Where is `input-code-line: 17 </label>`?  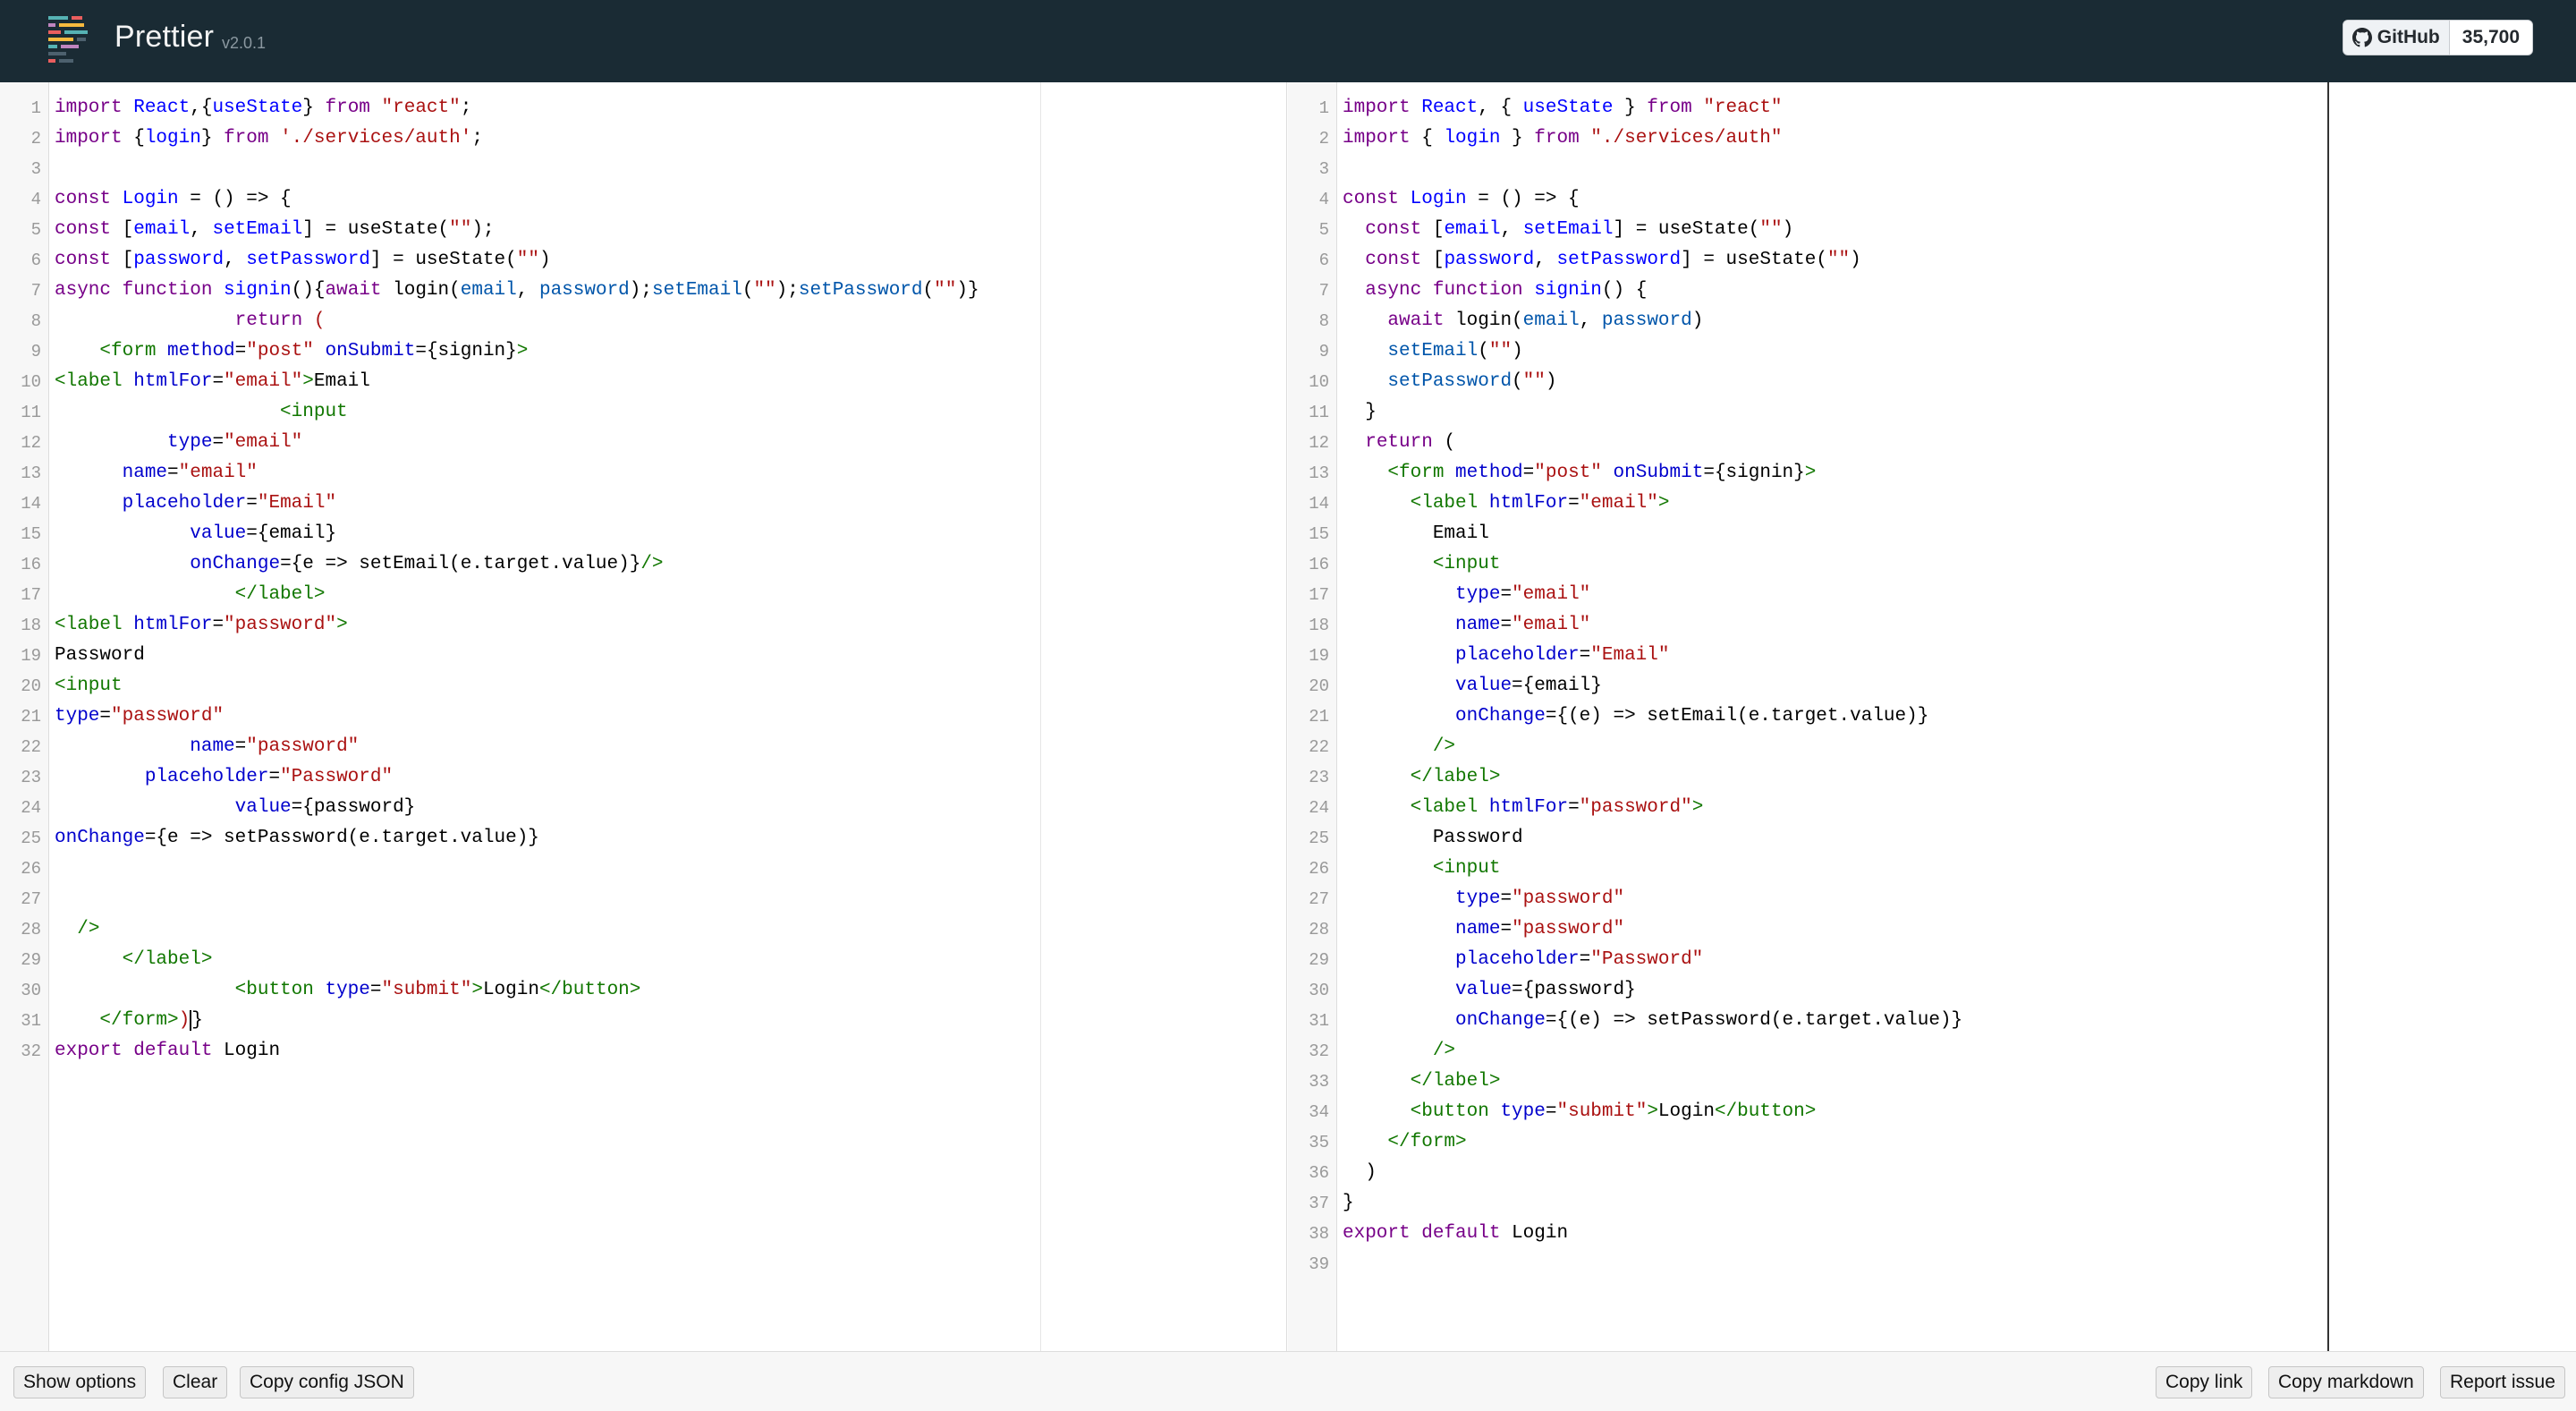 input-code-line: 17 </label> is located at coordinates (644, 595).